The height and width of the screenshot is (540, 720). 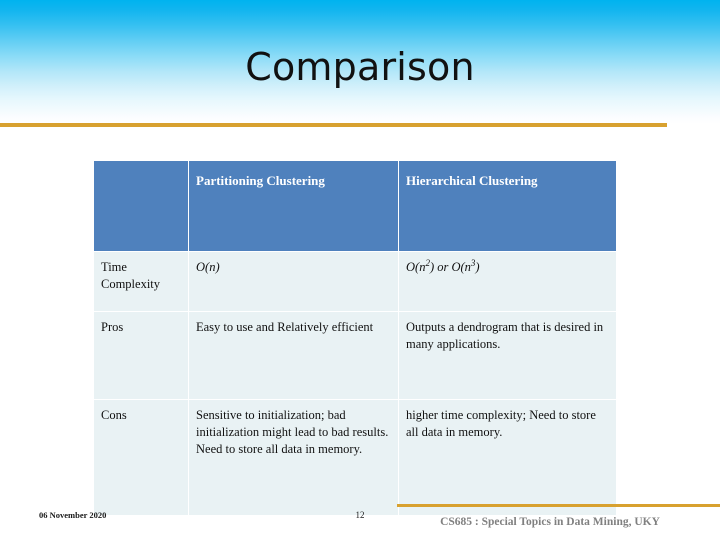 I want to click on big-o-suffix: ), so click(x=477, y=267).